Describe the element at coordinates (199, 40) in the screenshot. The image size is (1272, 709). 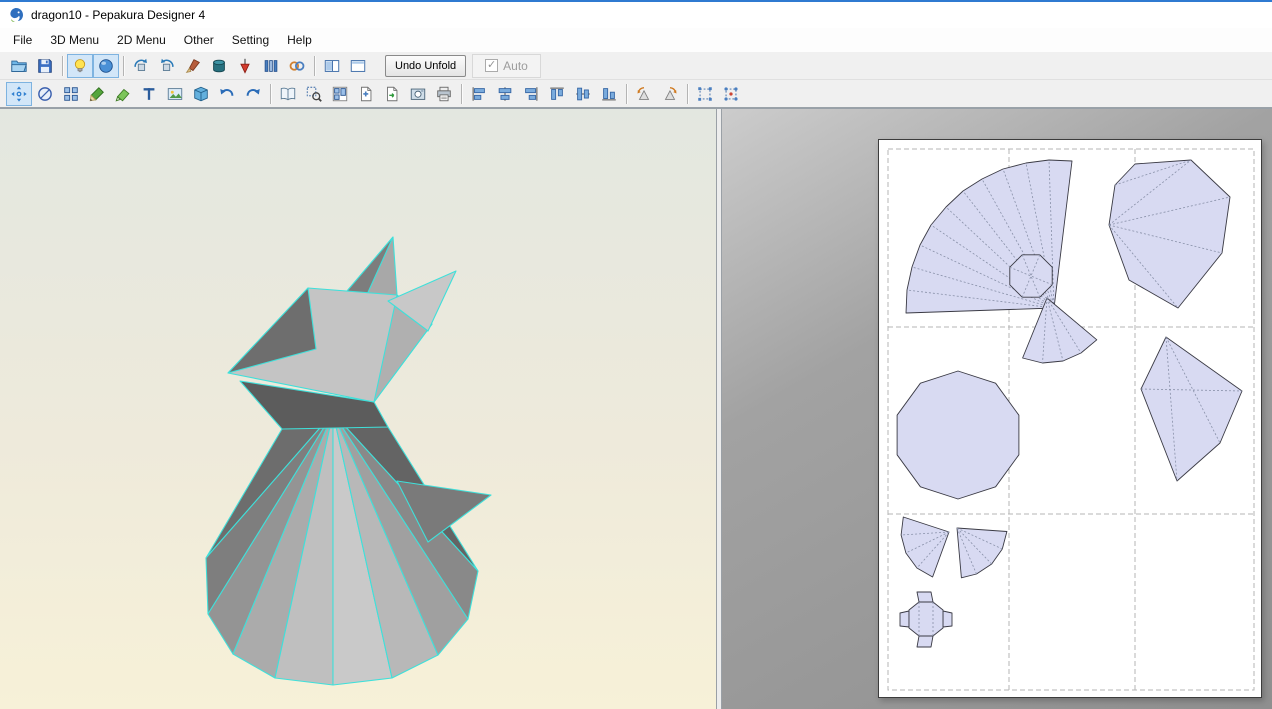
I see `menu-other: Other` at that location.